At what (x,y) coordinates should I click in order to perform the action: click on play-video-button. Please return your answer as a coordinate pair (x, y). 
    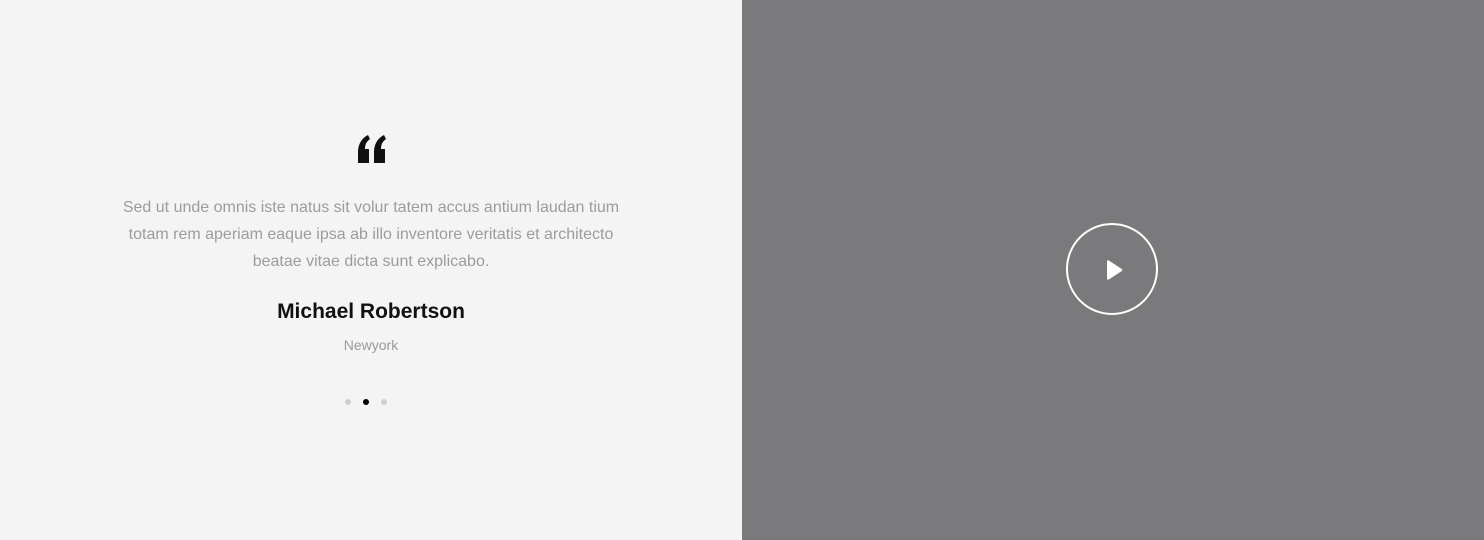
    Looking at the image, I should click on (1112, 269).